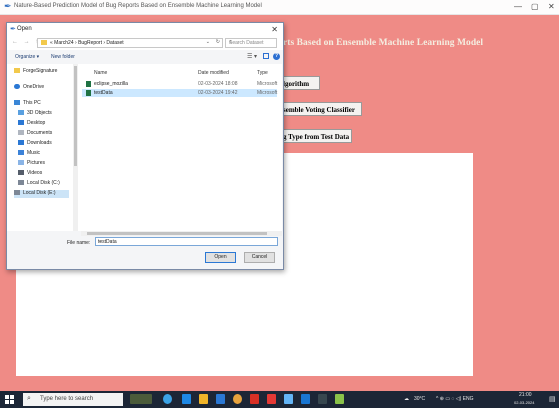 The height and width of the screenshot is (408, 559). What do you see at coordinates (203, 399) in the screenshot?
I see `file-explorer-icon` at bounding box center [203, 399].